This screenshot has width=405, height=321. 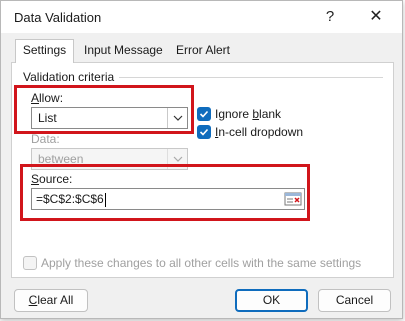 I want to click on tab-settings: Settings, so click(x=44, y=51).